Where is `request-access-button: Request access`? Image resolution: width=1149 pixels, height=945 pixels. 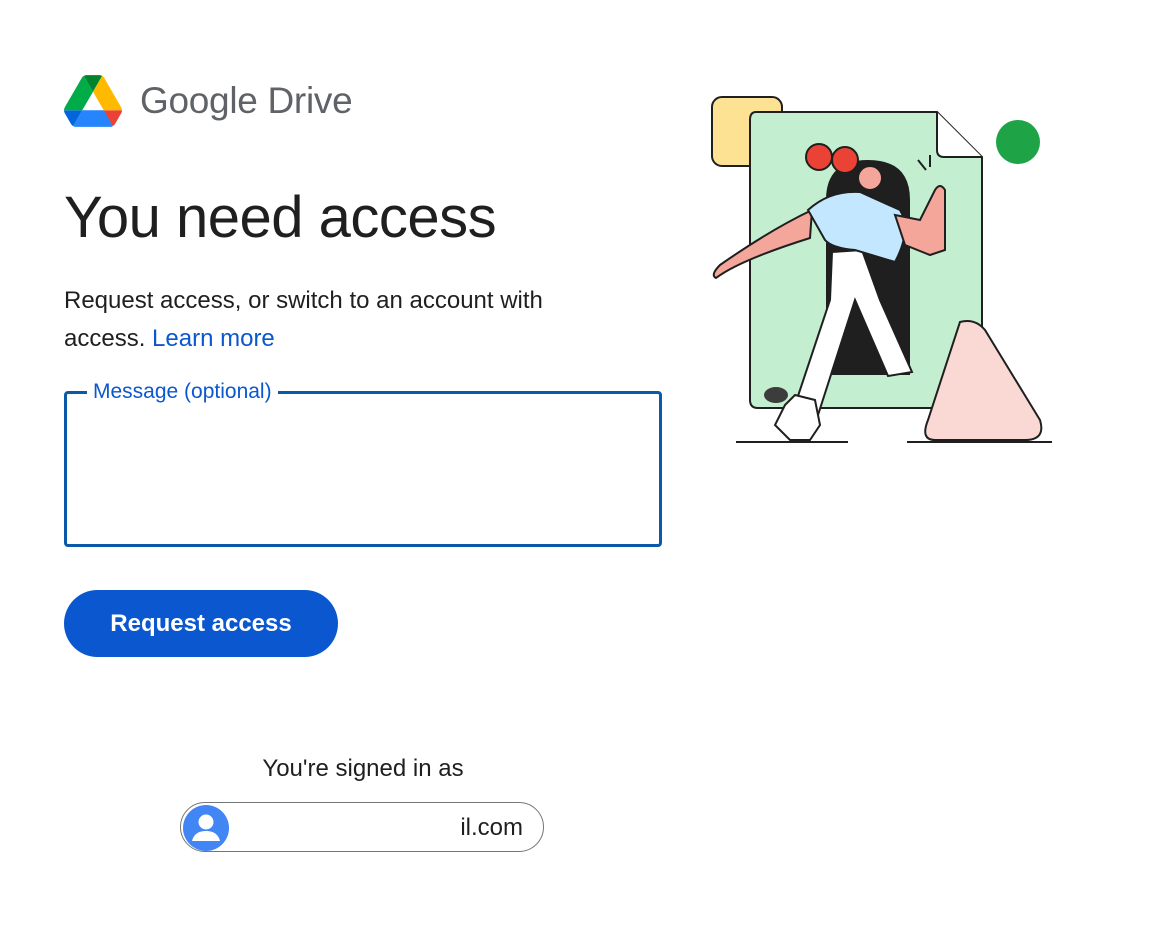
request-access-button: Request access is located at coordinates (201, 623).